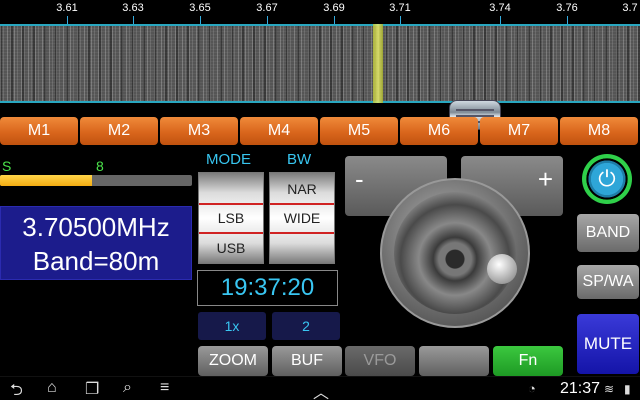 This screenshot has width=640, height=400. Describe the element at coordinates (200, 8) in the screenshot. I see `scale-tick-label: 3.65` at that location.